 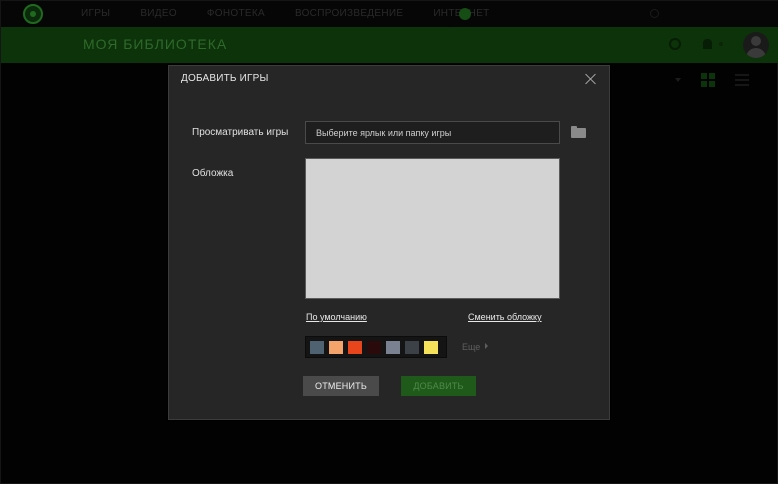 What do you see at coordinates (678, 80) in the screenshot?
I see `chevron-down-icon` at bounding box center [678, 80].